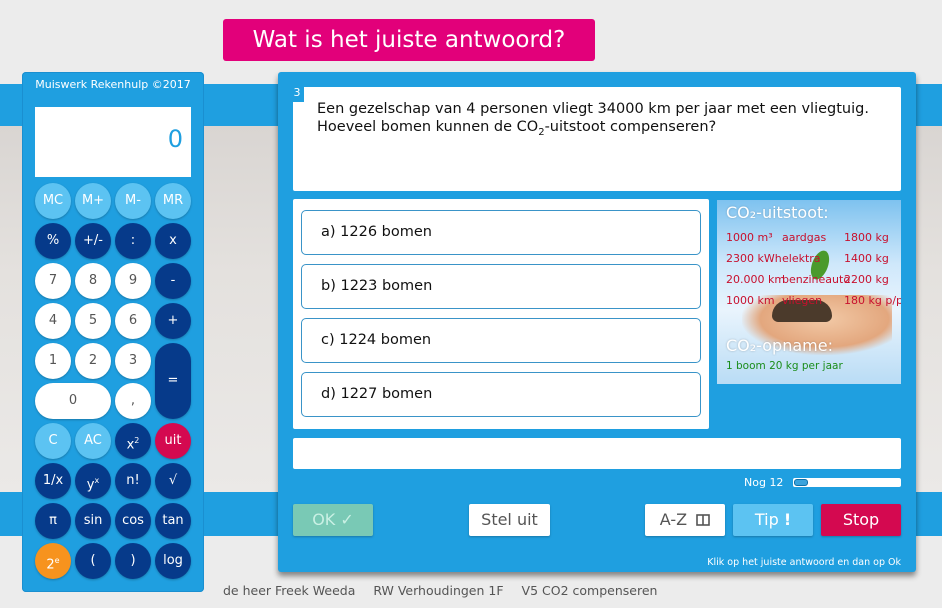 The image size is (942, 608). Describe the element at coordinates (173, 201) in the screenshot. I see `key-mr: MR` at that location.